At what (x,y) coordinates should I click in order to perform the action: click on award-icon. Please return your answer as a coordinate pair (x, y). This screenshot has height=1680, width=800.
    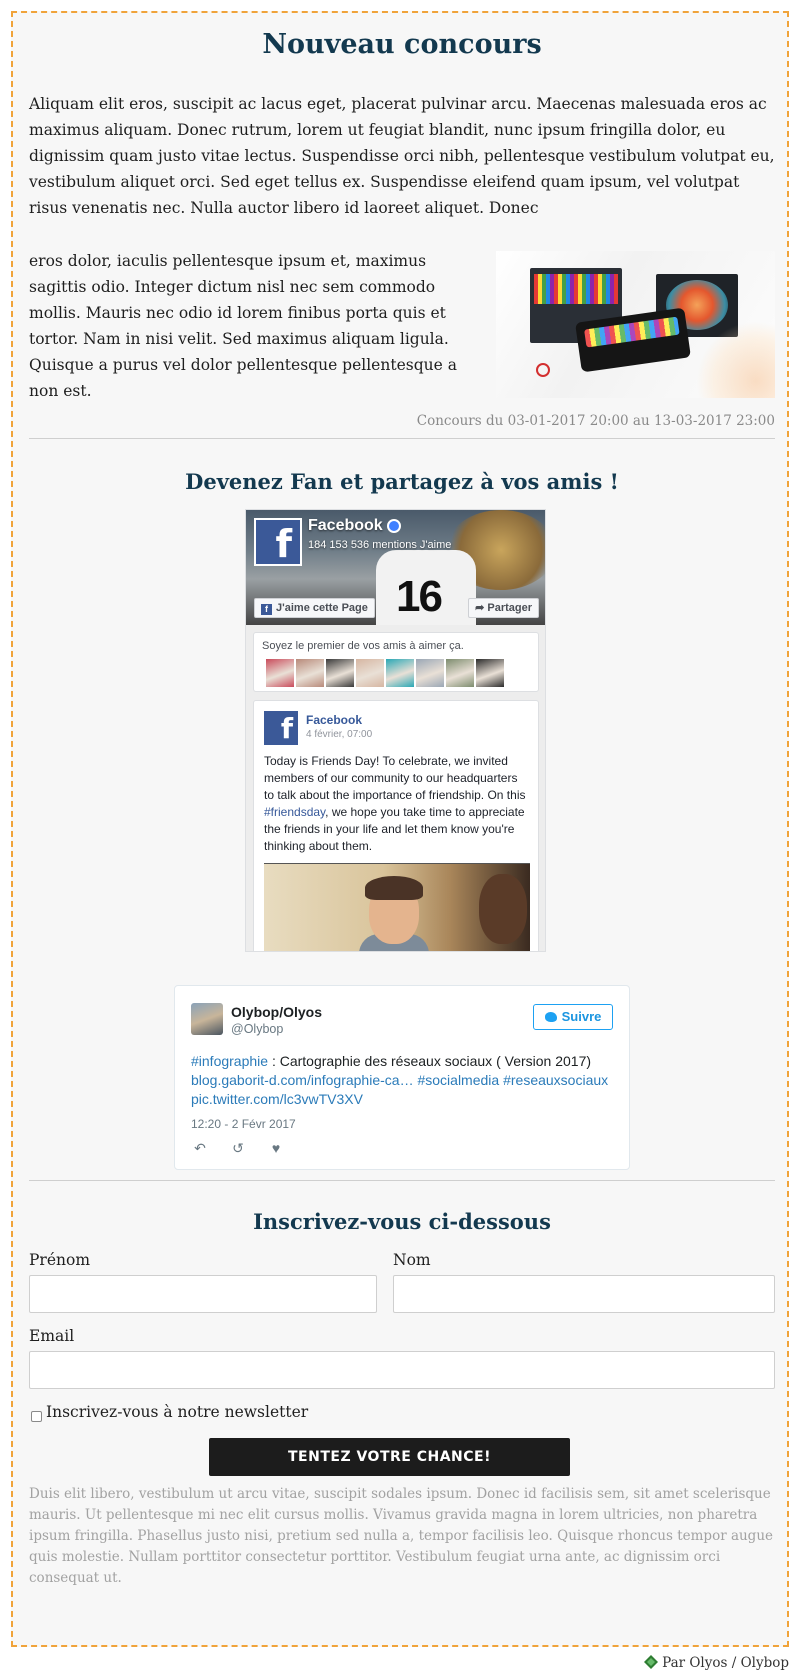
    Looking at the image, I should click on (543, 370).